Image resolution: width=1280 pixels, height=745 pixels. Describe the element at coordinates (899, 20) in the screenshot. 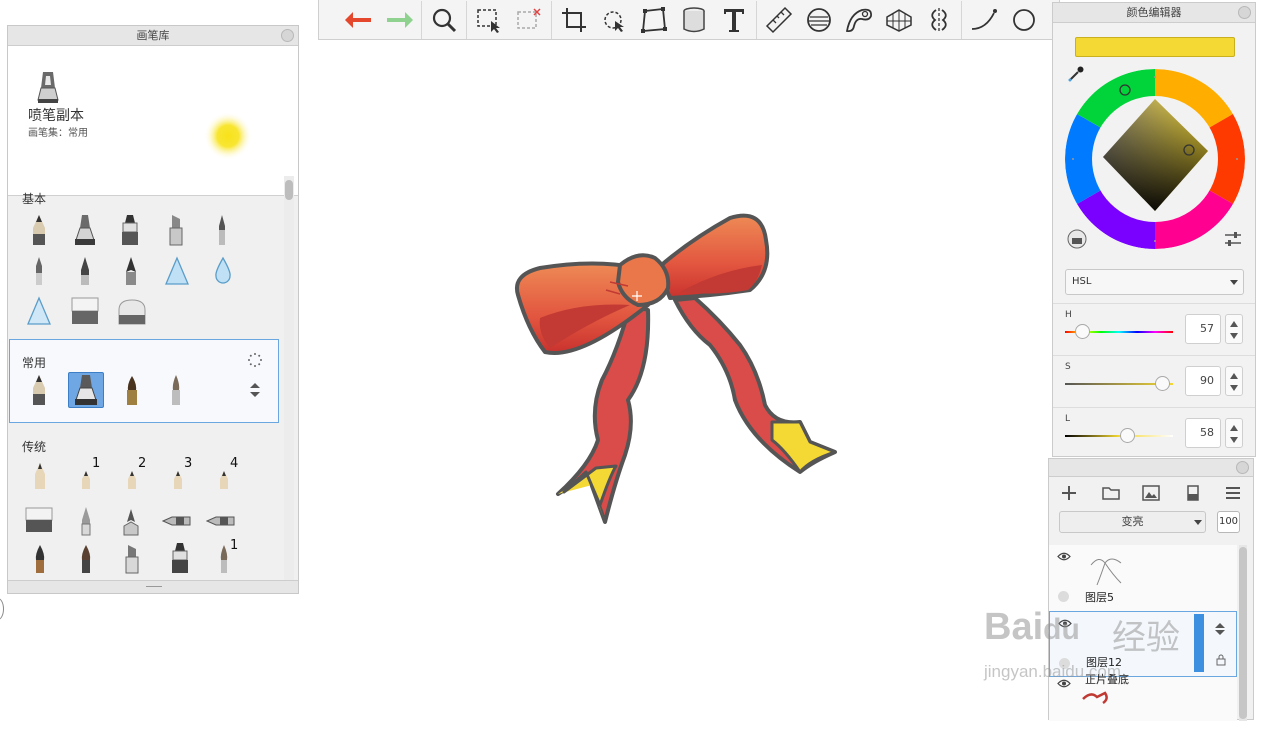

I see `perspective-grid-button` at that location.